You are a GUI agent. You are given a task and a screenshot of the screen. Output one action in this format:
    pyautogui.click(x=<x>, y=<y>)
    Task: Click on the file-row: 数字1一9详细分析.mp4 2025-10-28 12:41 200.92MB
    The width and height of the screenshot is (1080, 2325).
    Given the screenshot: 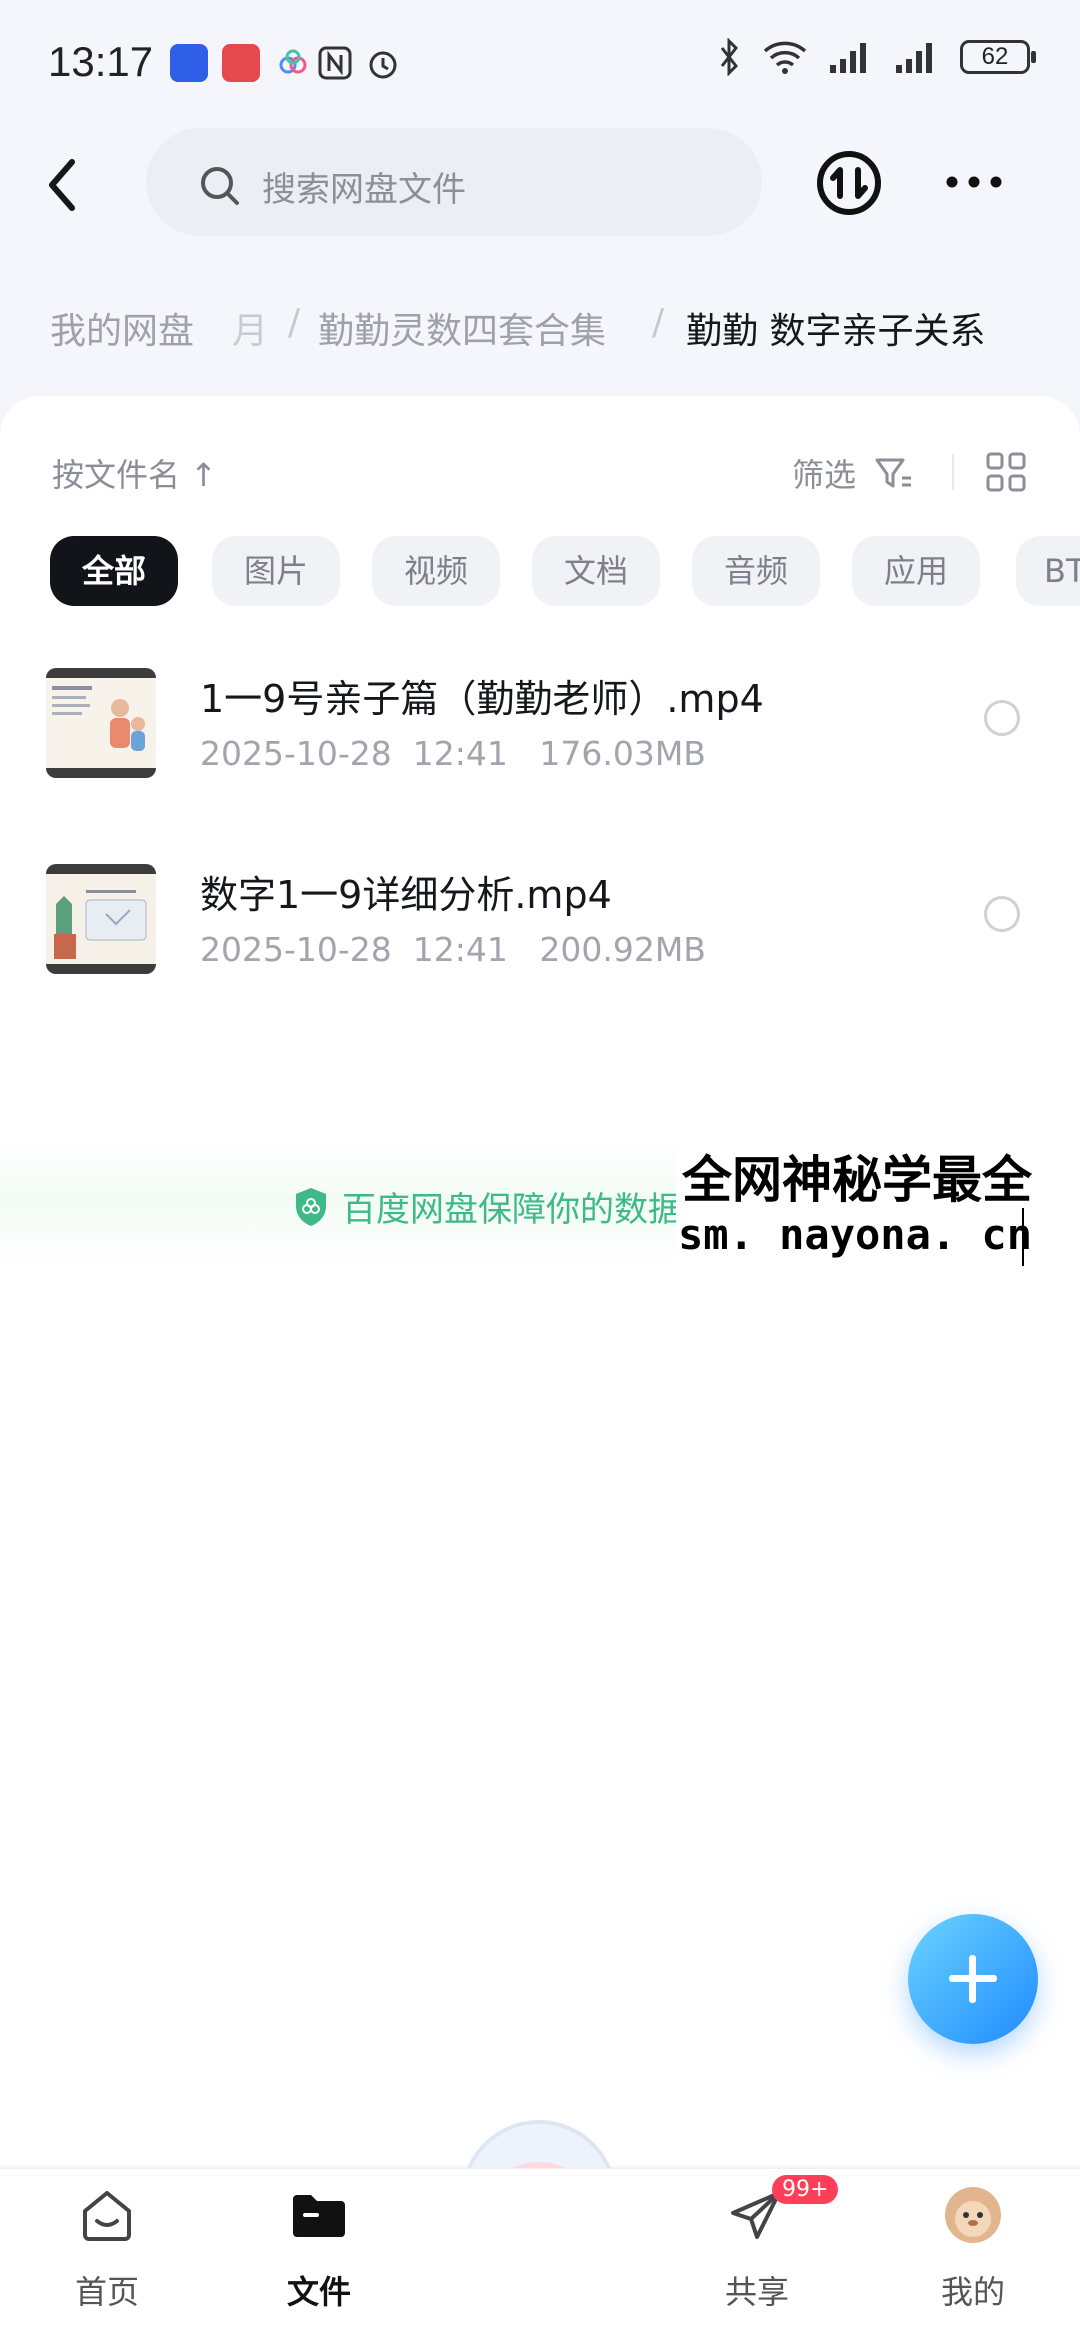 What is the action you would take?
    pyautogui.click(x=540, y=944)
    